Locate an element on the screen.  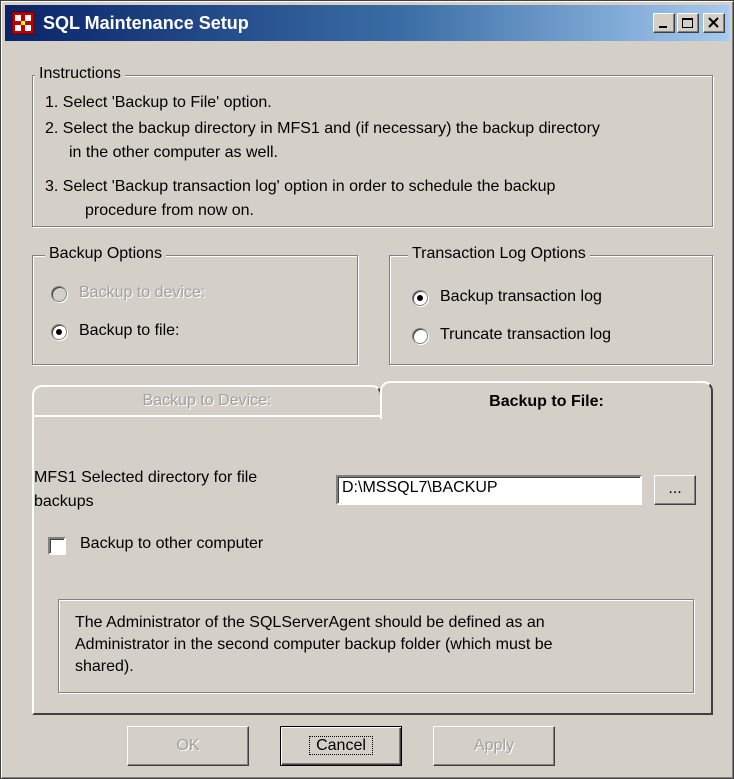
close-button is located at coordinates (714, 23).